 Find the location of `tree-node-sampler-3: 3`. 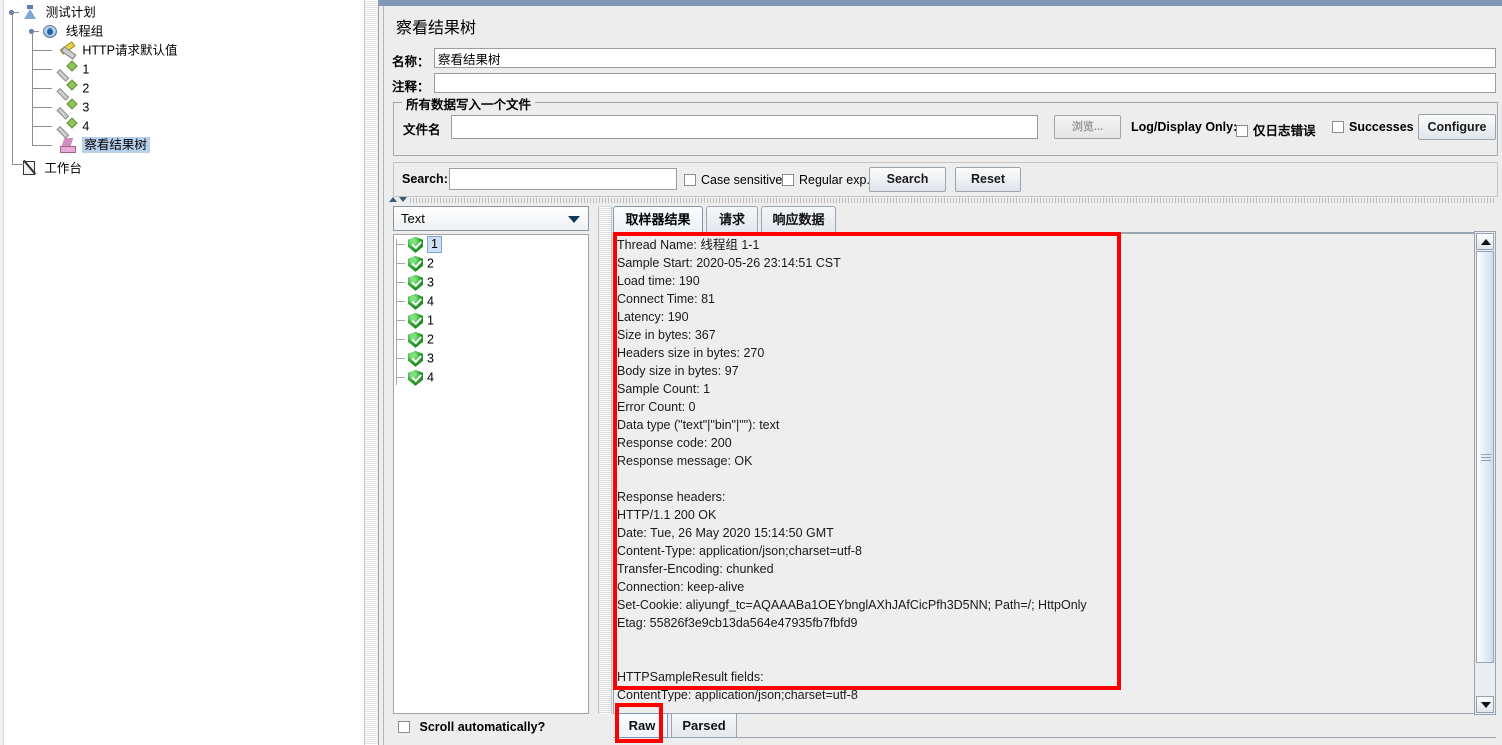

tree-node-sampler-3: 3 is located at coordinates (90, 107).